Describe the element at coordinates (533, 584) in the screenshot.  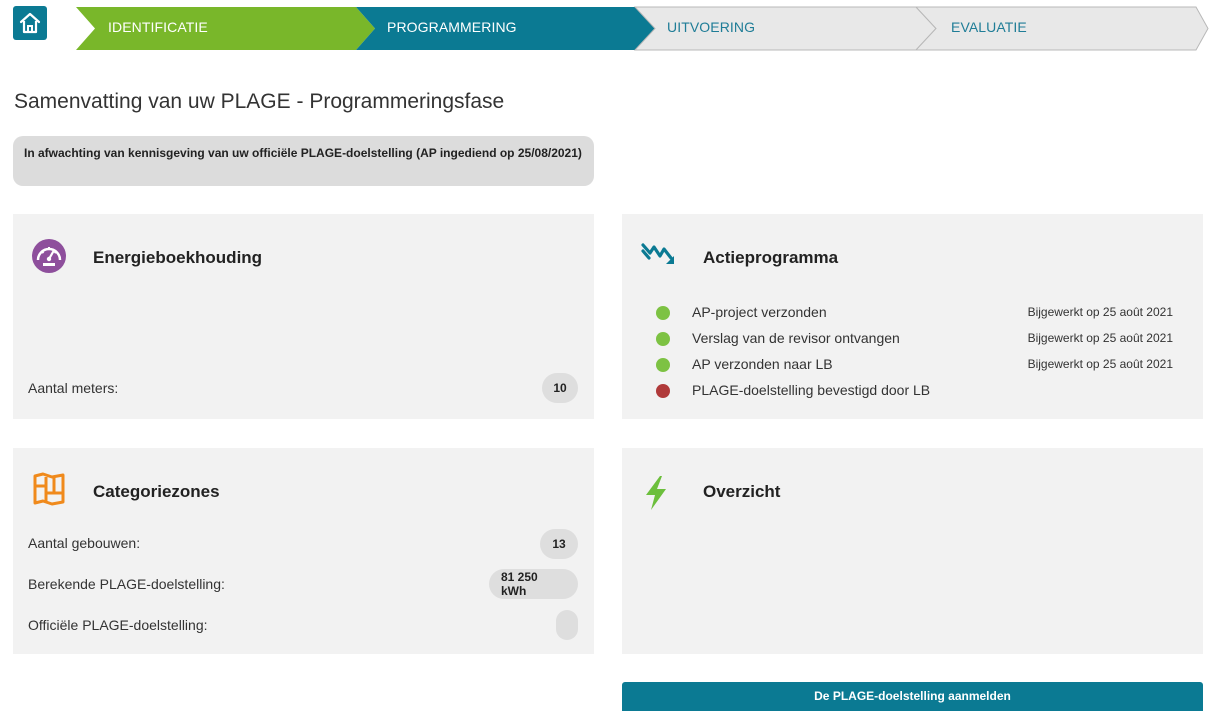
I see `computed-target-badge: 81 250 kWh` at that location.